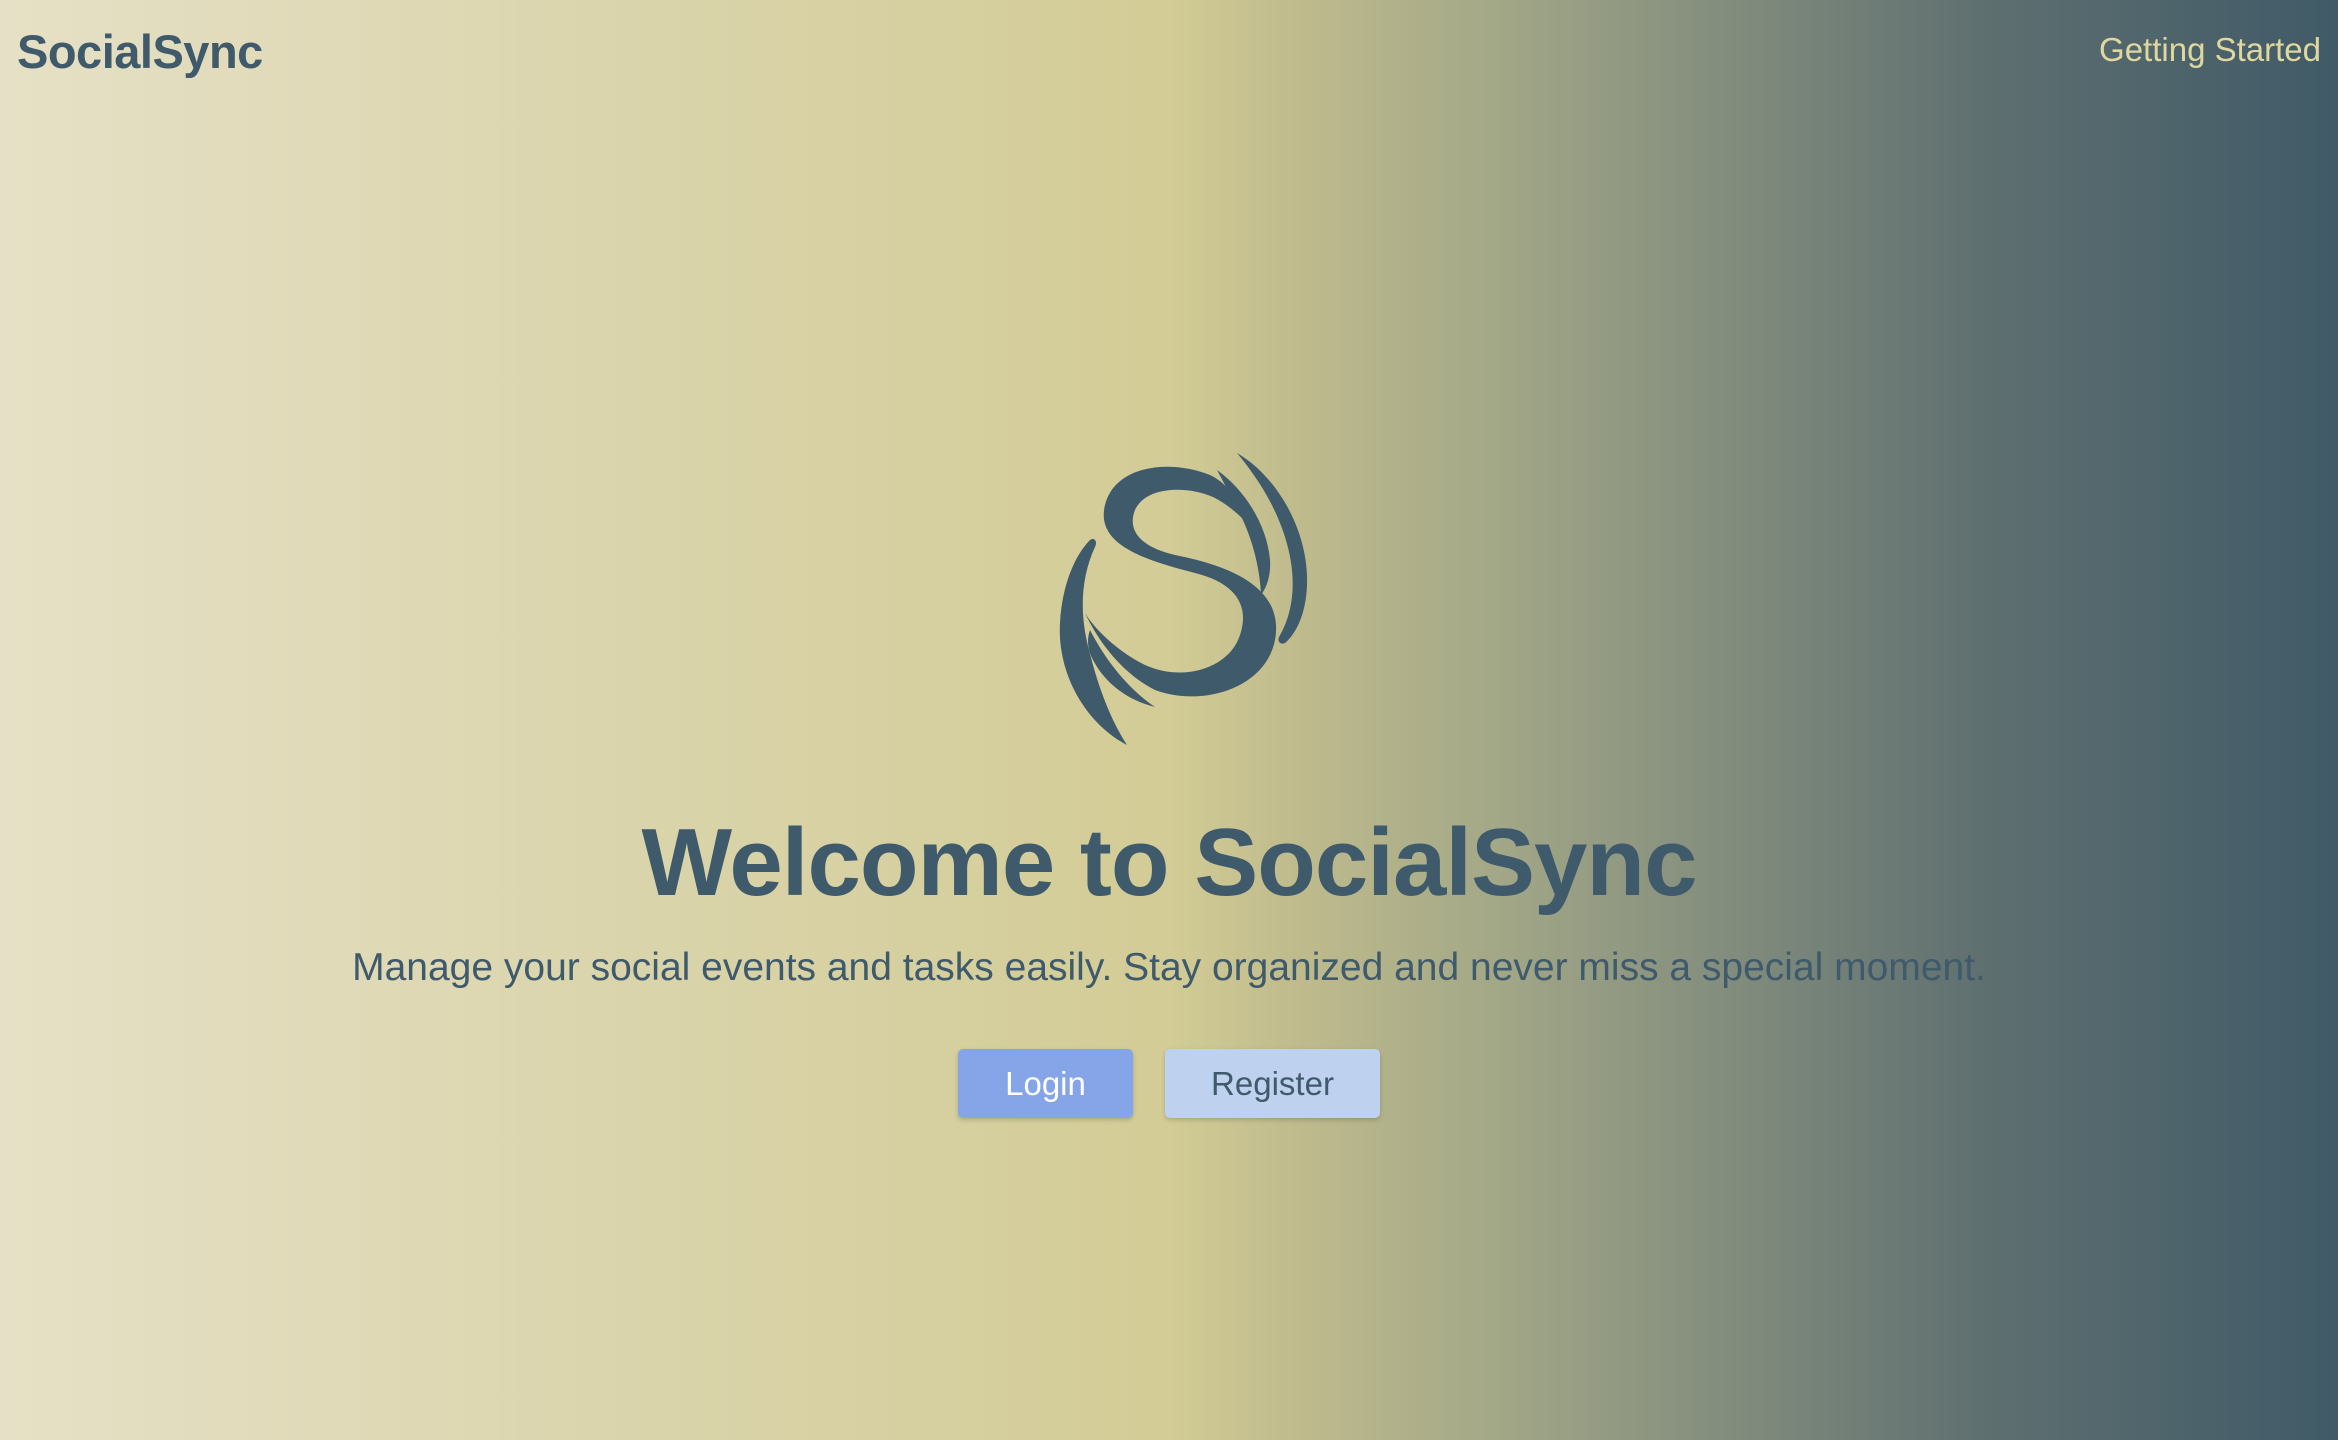  Describe the element at coordinates (1272, 1083) in the screenshot. I see `register-button: Register` at that location.